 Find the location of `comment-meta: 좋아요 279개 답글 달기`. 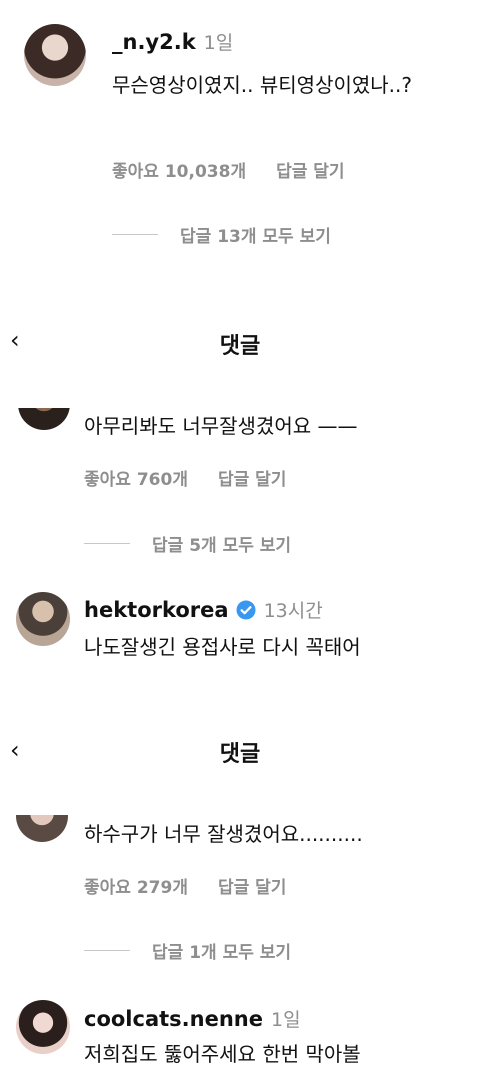

comment-meta: 좋아요 279개 답글 달기 is located at coordinates (200, 885).